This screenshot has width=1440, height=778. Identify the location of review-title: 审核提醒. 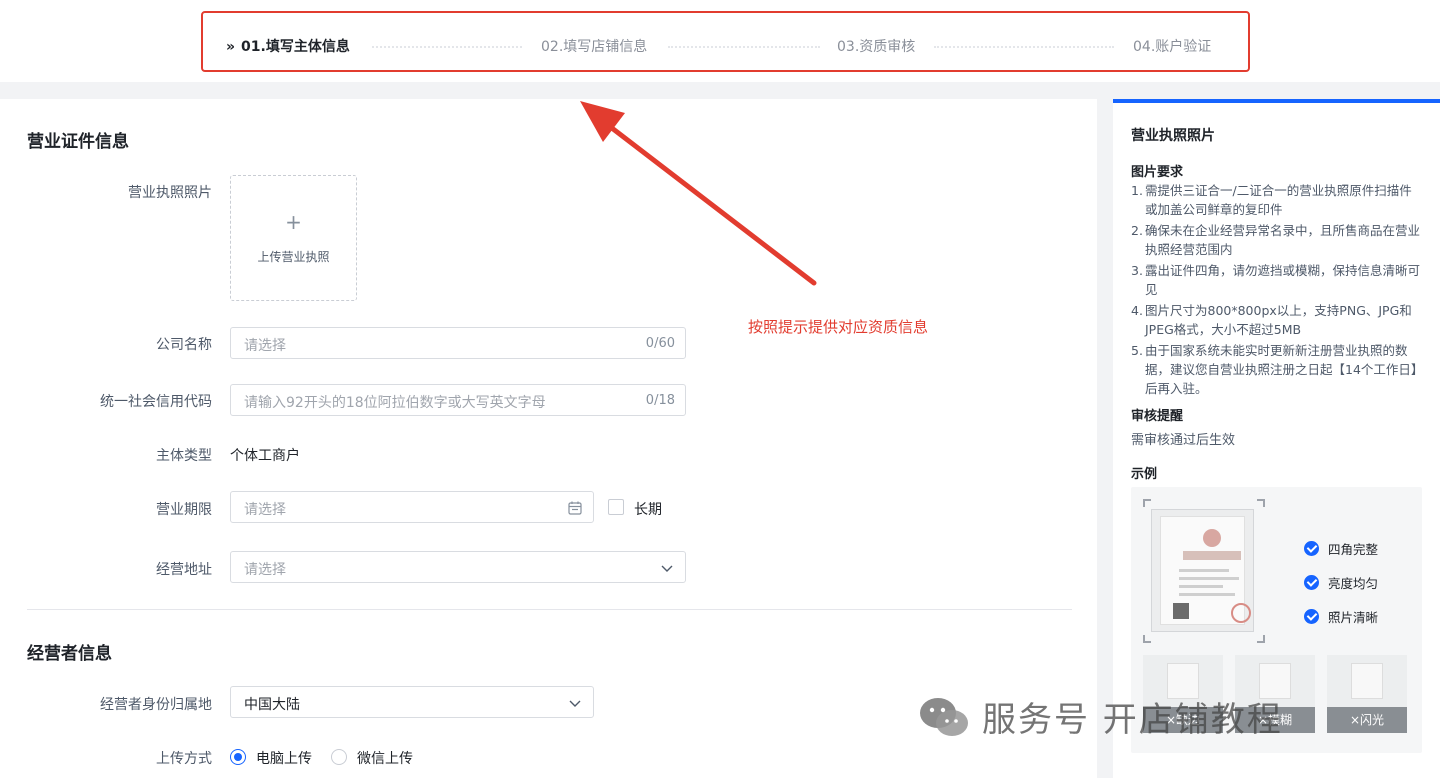
(1157, 416).